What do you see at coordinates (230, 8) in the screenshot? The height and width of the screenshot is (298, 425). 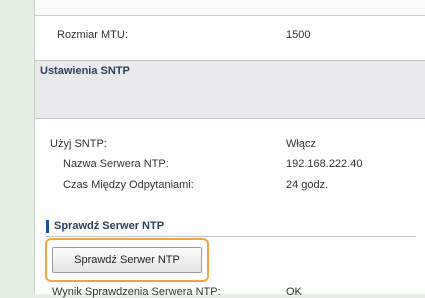 I see `panel-top-border` at bounding box center [230, 8].